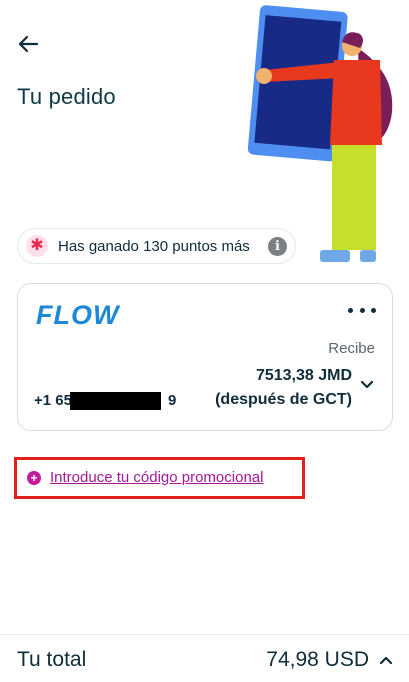 Image resolution: width=409 pixels, height=682 pixels. I want to click on points-text: Has ganado 130 puntos más, so click(154, 246).